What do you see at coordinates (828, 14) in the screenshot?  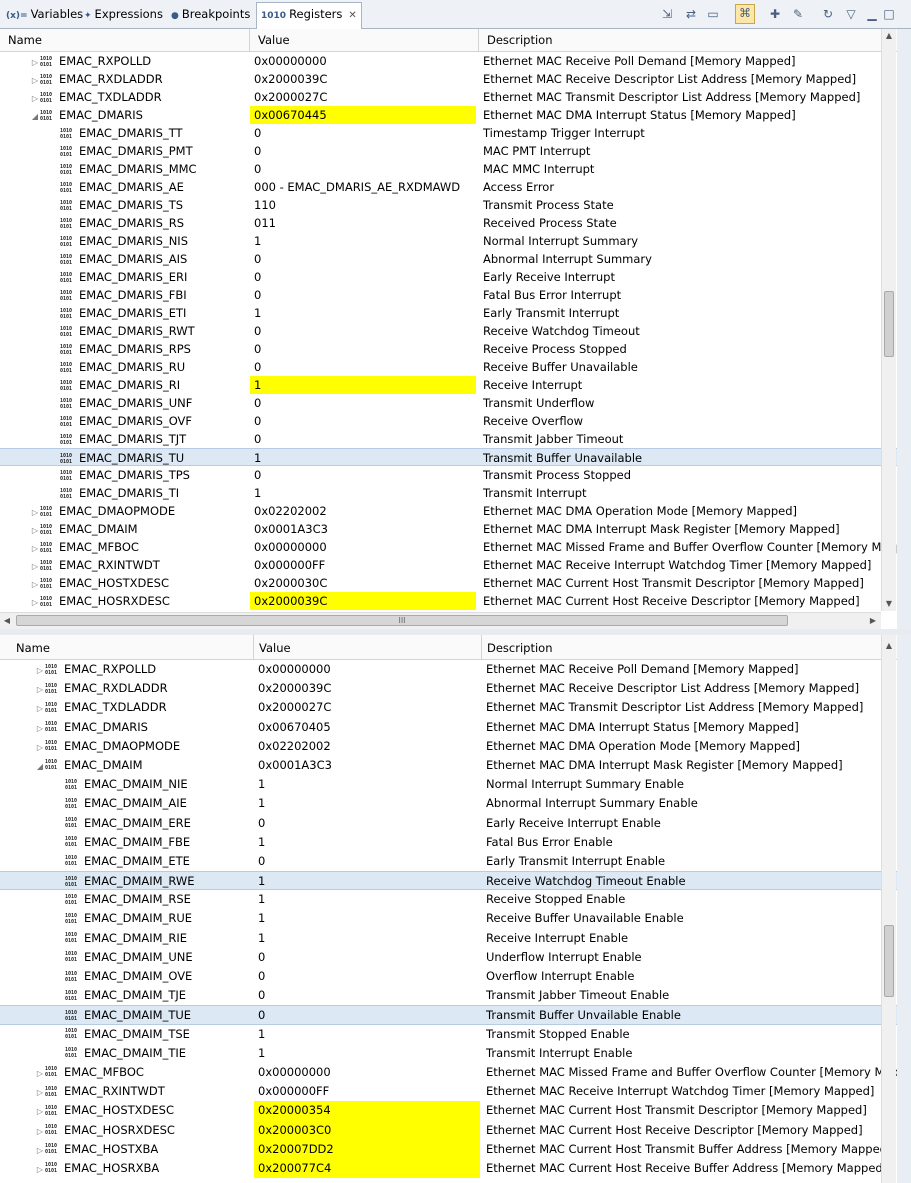 I see `refresh-icon: ↻` at bounding box center [828, 14].